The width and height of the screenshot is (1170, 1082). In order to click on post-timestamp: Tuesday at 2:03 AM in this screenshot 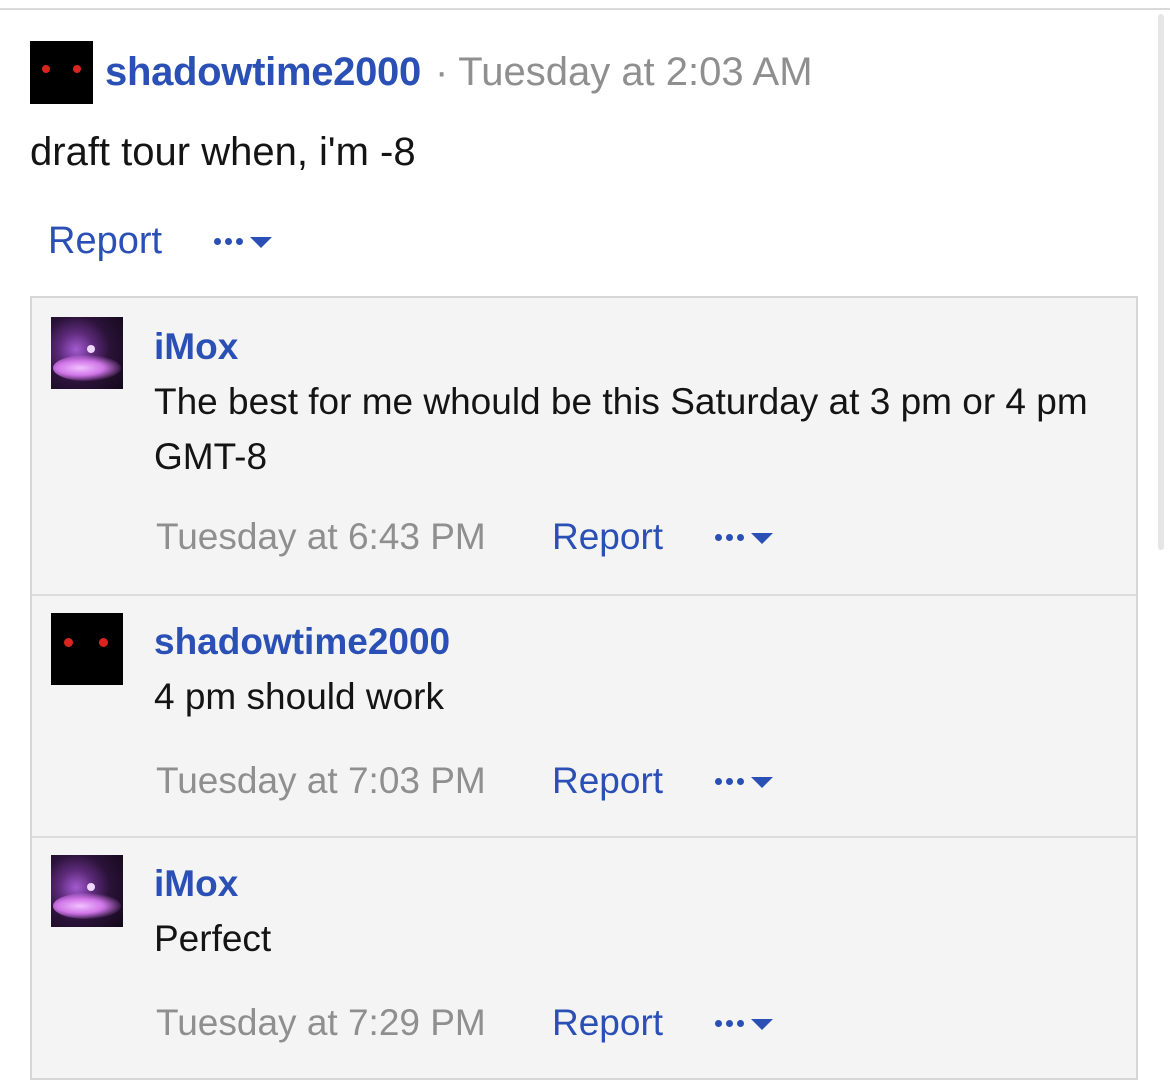, I will do `click(635, 72)`.